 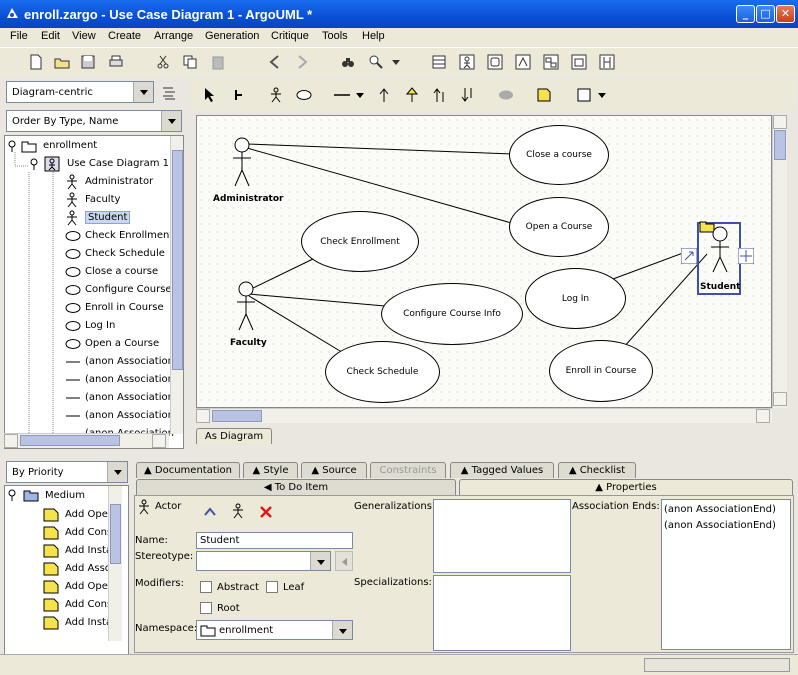 I want to click on comment-tool-icon, so click(x=544, y=95).